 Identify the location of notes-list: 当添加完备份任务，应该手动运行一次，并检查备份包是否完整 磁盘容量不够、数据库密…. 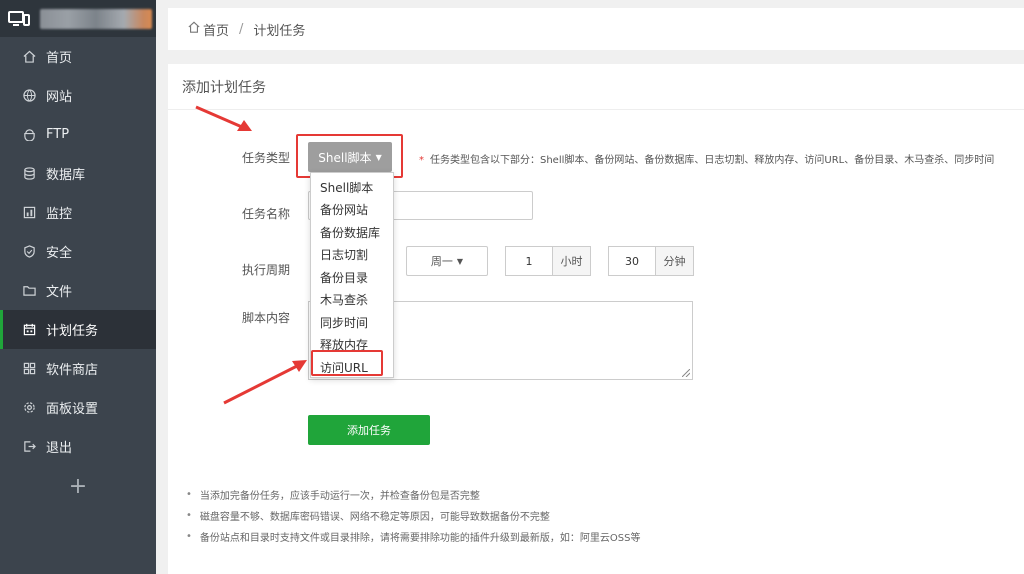
(413, 515).